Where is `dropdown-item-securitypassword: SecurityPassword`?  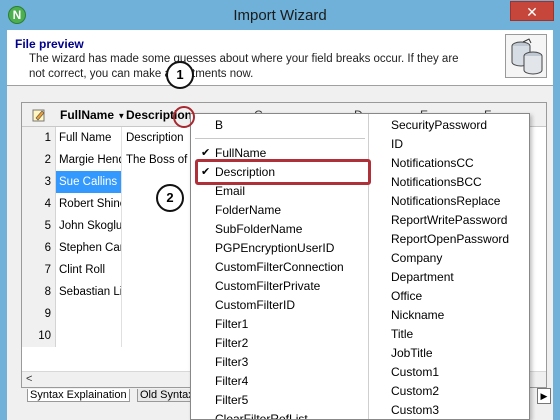 dropdown-item-securitypassword: SecurityPassword is located at coordinates (439, 125).